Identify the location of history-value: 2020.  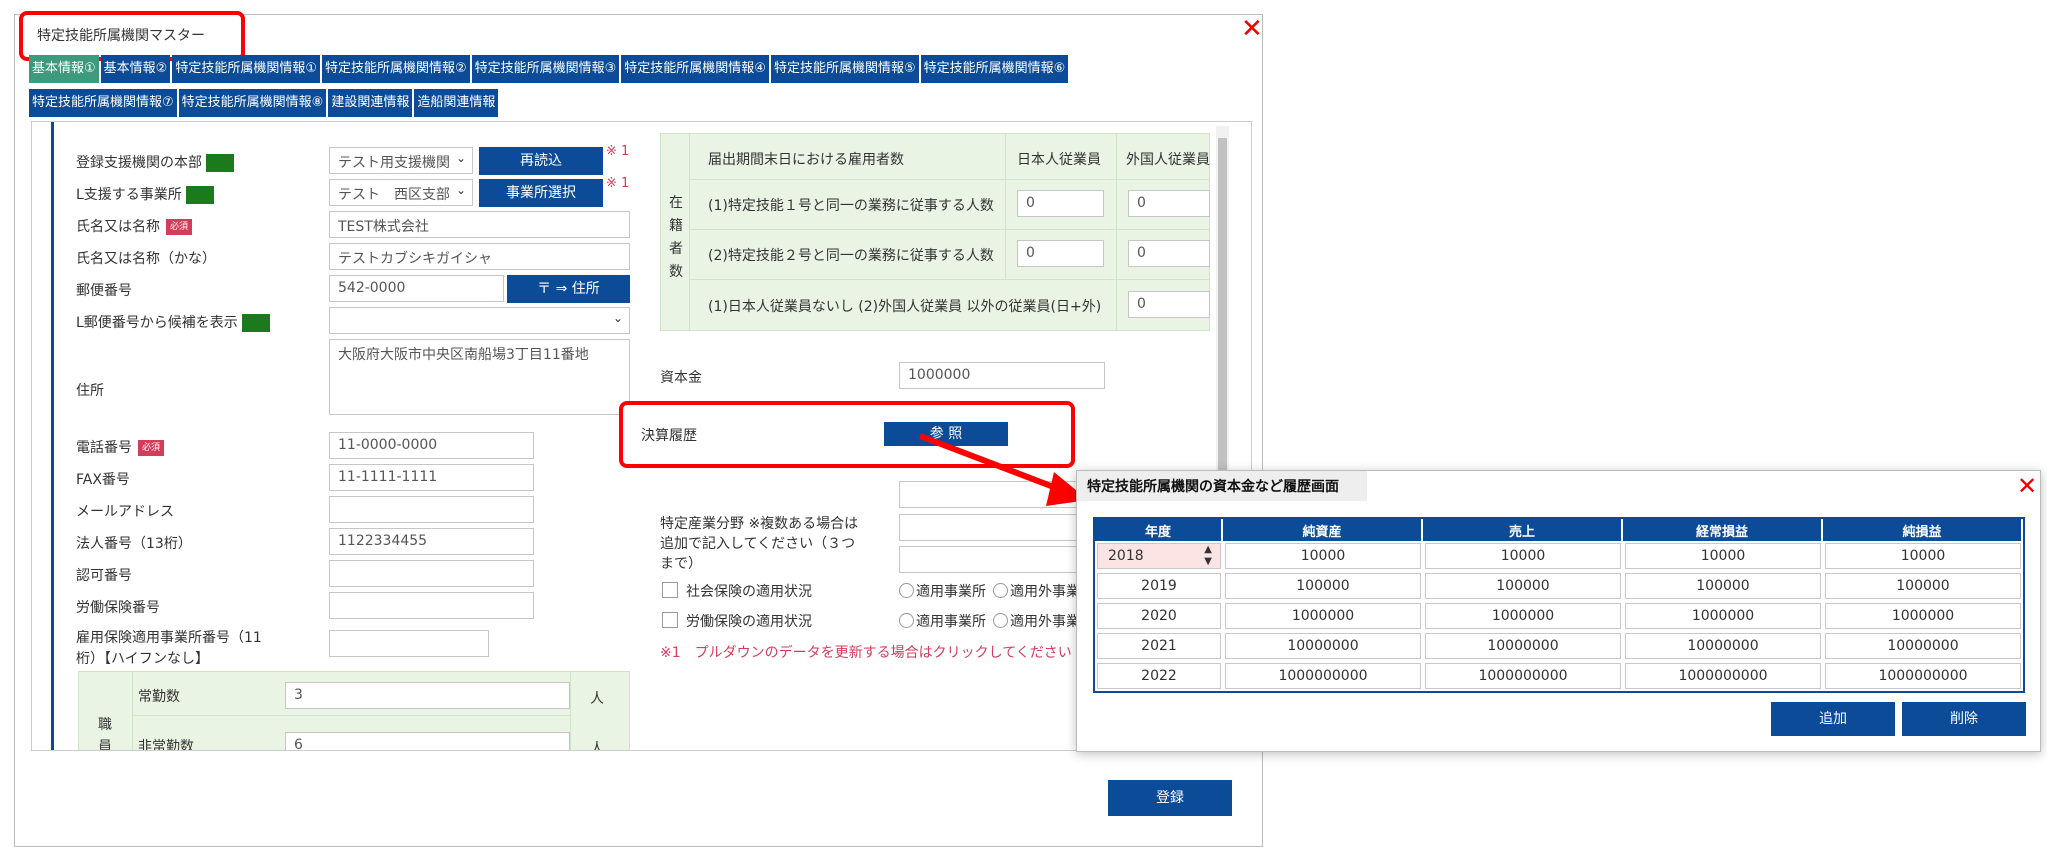
(1159, 616).